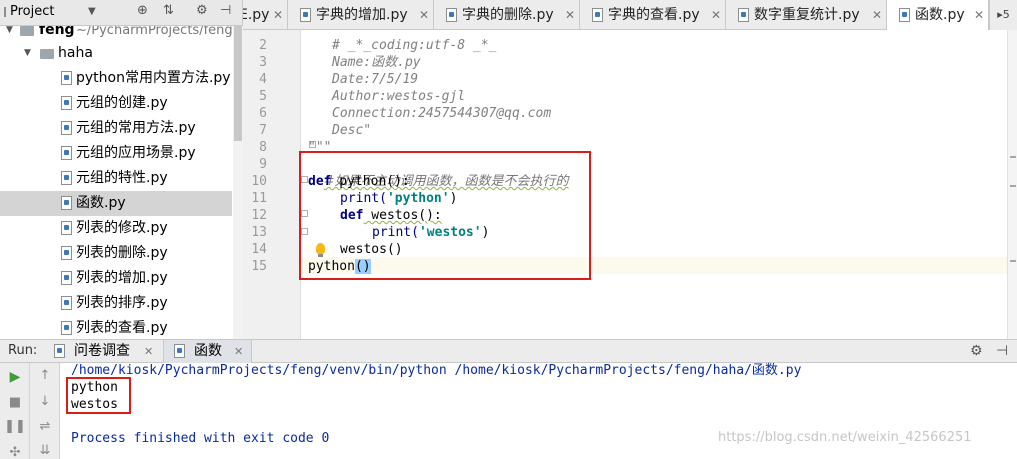 This screenshot has height=459, width=1017. I want to click on code-line: print('westos'), so click(430, 232).